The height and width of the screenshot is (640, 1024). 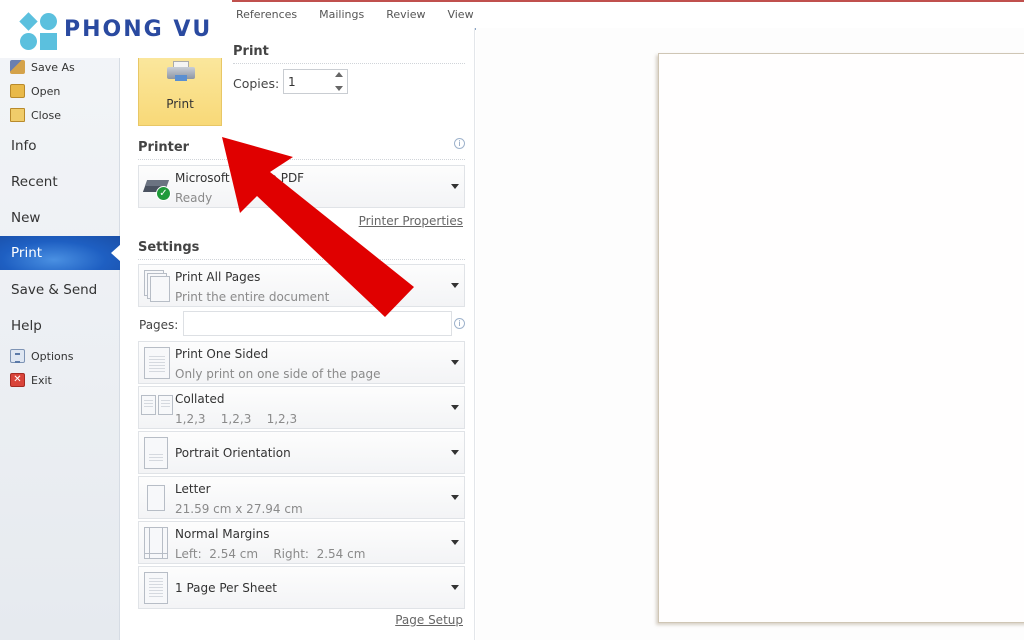 I want to click on printer-properties-link: Printer Properties, so click(x=411, y=221).